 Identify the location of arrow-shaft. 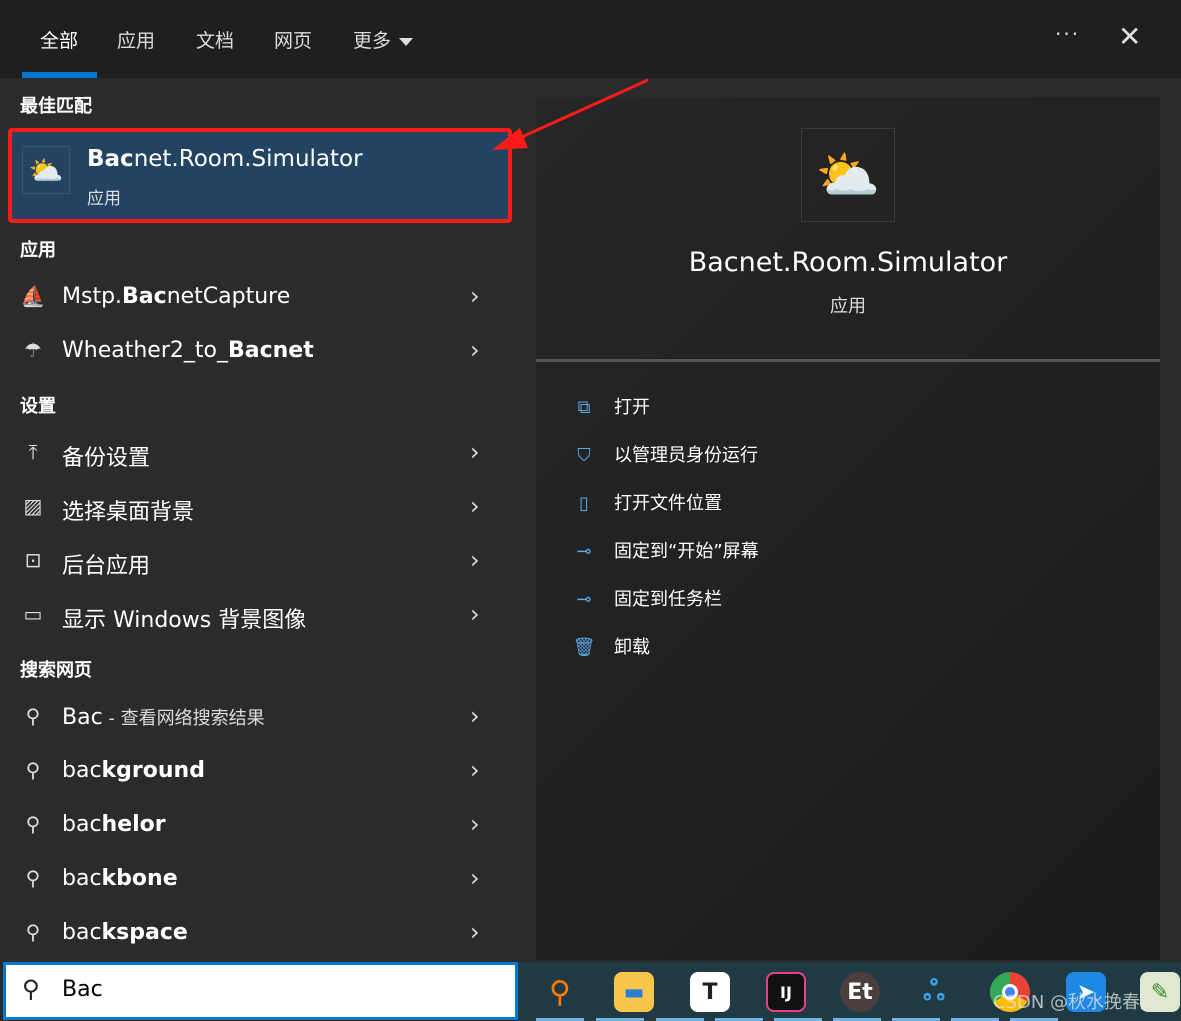
(581, 110).